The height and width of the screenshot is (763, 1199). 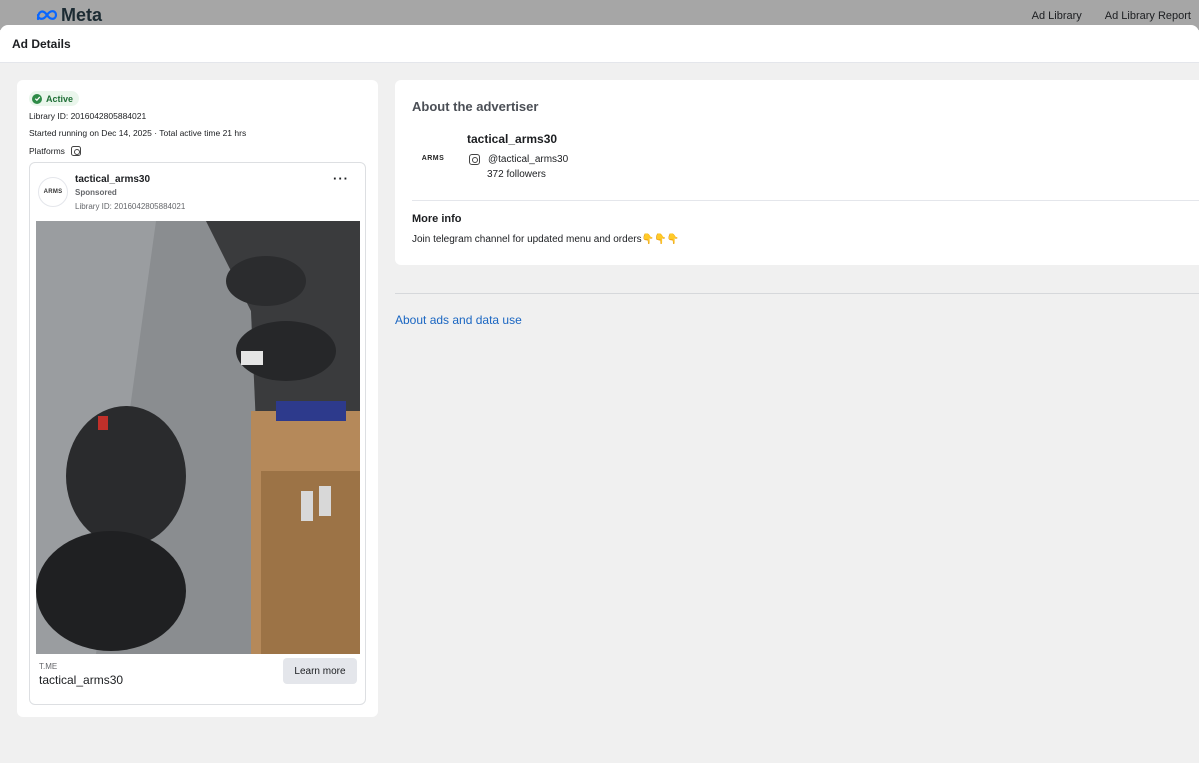 What do you see at coordinates (1057, 16) in the screenshot?
I see `ad-library-link: Ad Library` at bounding box center [1057, 16].